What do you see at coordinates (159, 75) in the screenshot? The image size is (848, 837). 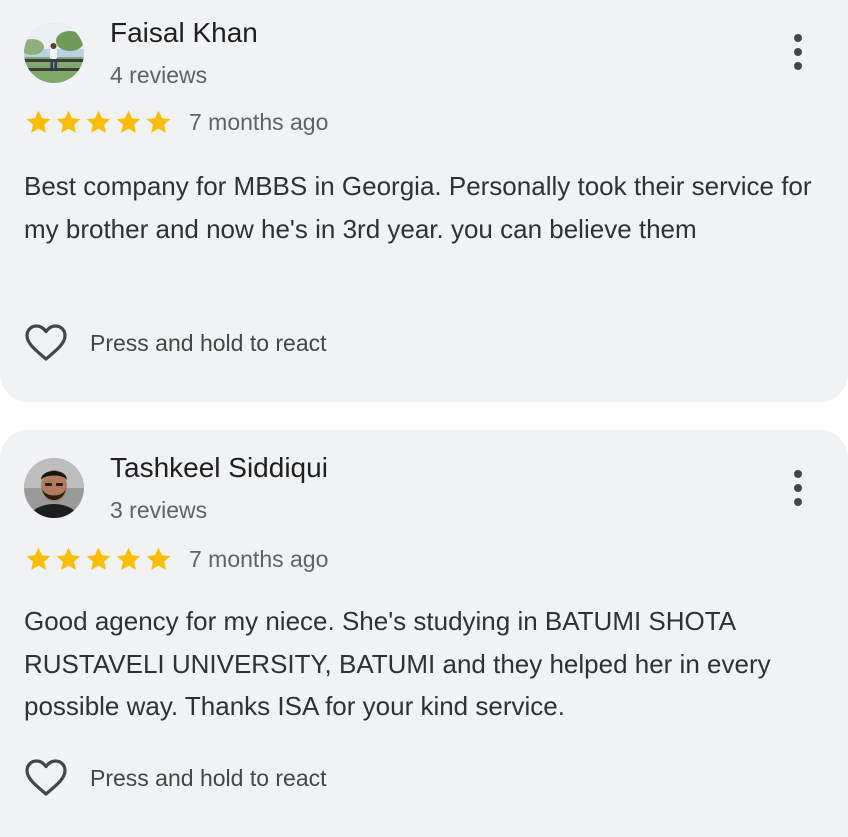 I see `review-count: 4 reviews` at bounding box center [159, 75].